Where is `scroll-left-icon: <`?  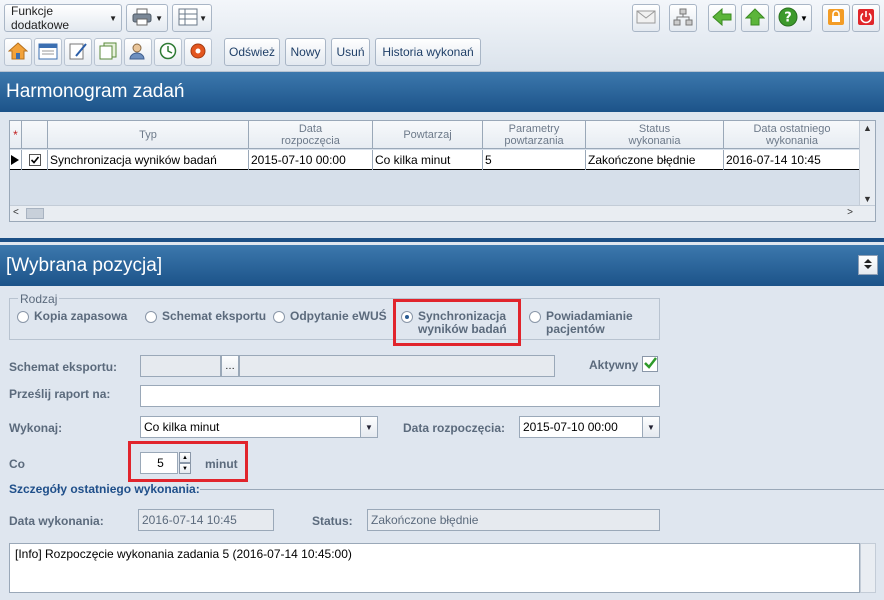 scroll-left-icon: < is located at coordinates (16, 212).